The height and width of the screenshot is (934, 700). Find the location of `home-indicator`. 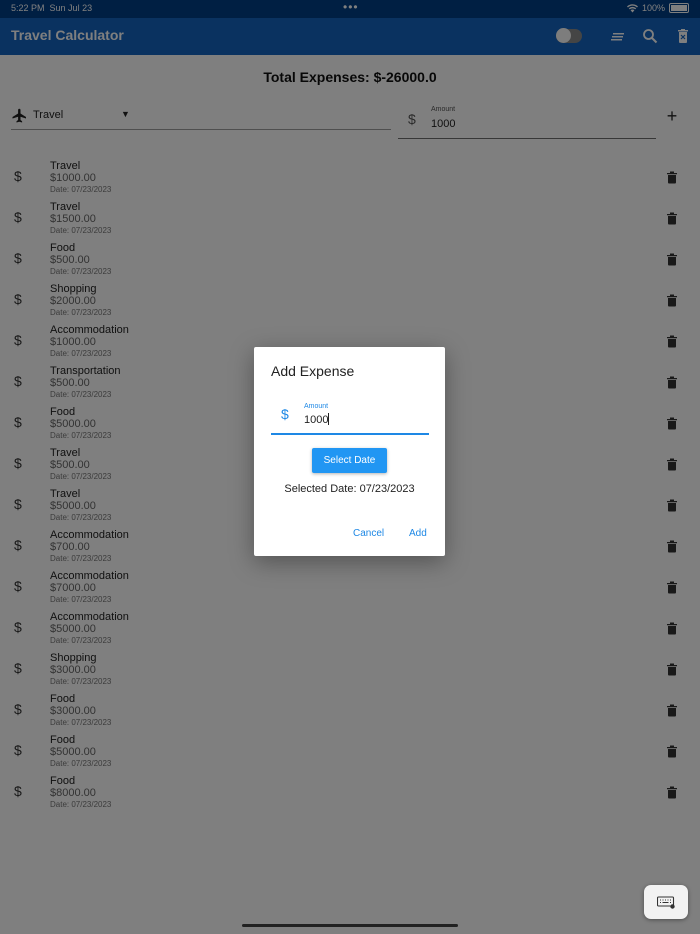

home-indicator is located at coordinates (350, 925).